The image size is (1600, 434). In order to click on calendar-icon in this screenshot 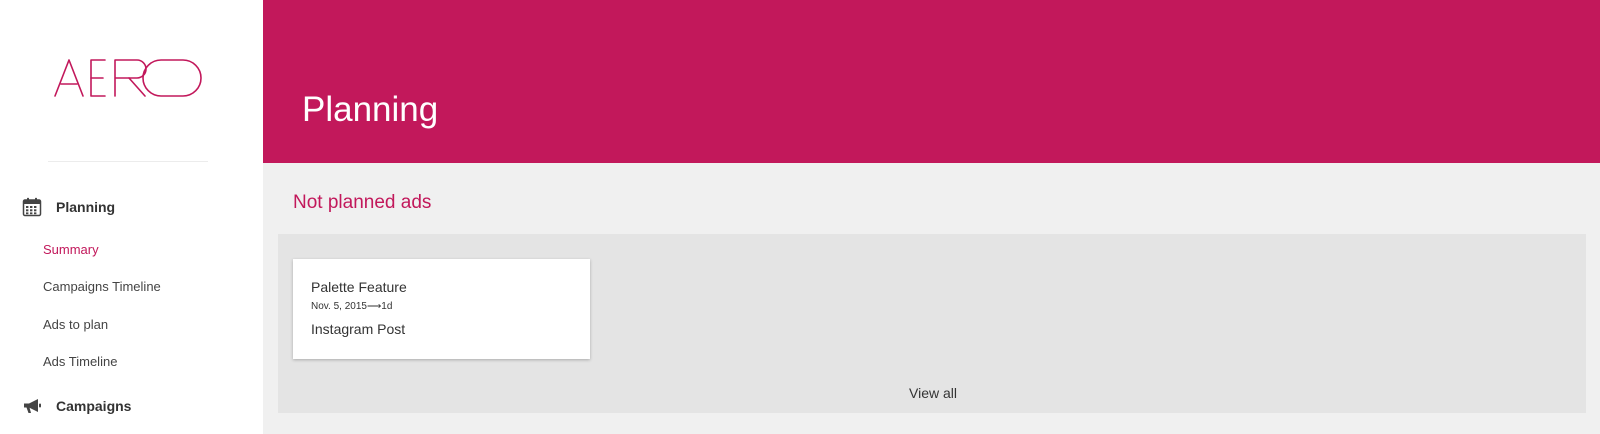, I will do `click(32, 207)`.